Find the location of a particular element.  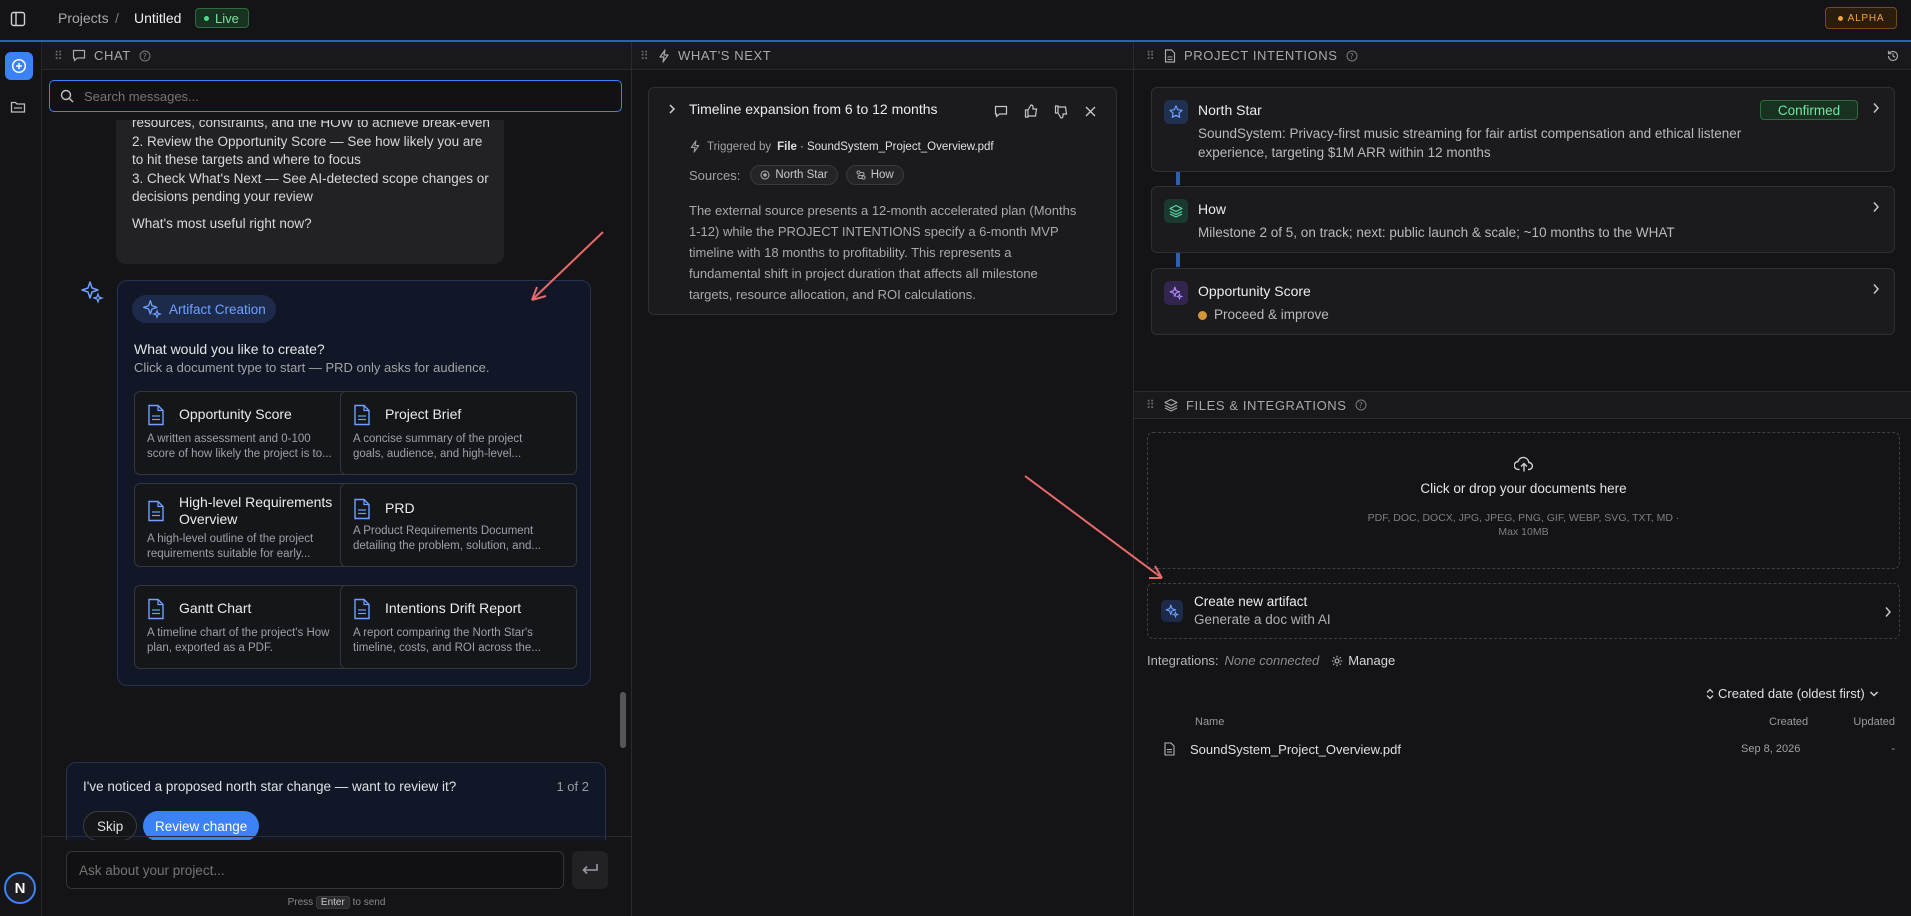

doc-title: Intentions Drift Report is located at coordinates (453, 608).